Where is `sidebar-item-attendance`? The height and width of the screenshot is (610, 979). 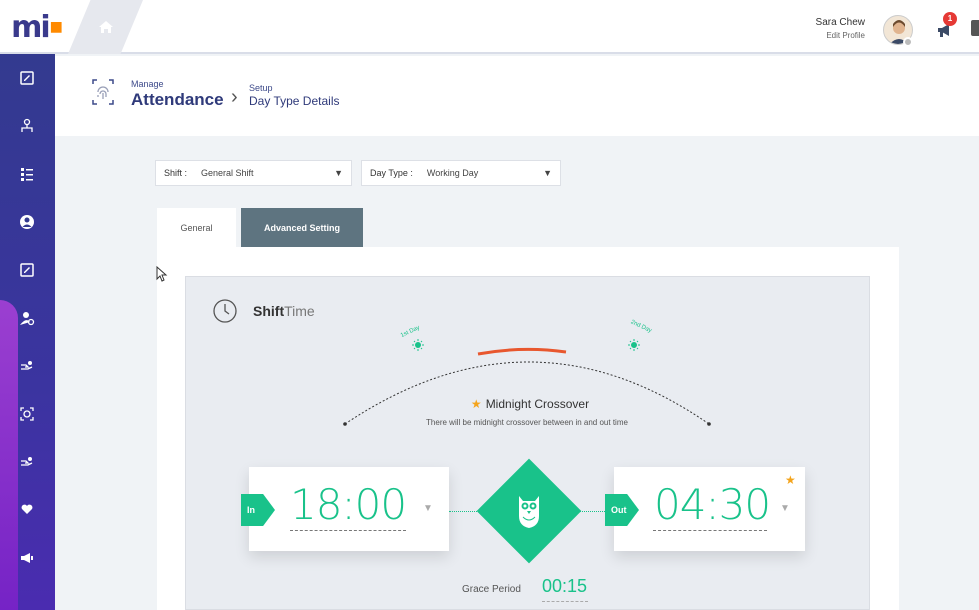
sidebar-item-attendance is located at coordinates (27, 414).